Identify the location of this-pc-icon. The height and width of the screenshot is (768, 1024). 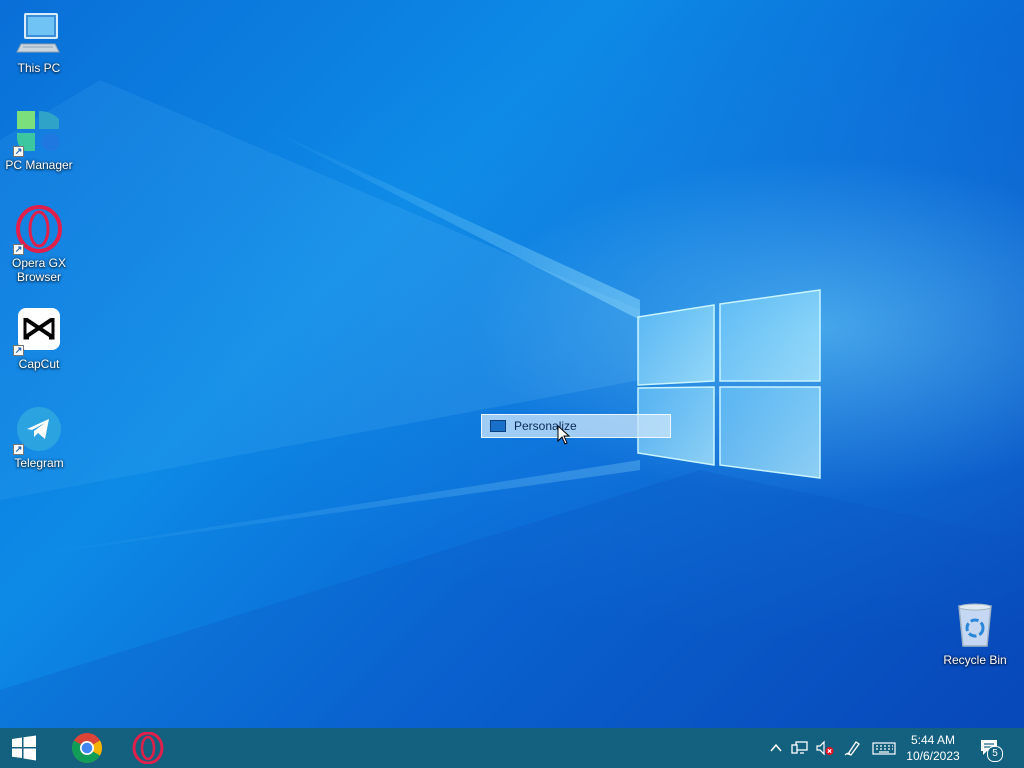
(39, 34).